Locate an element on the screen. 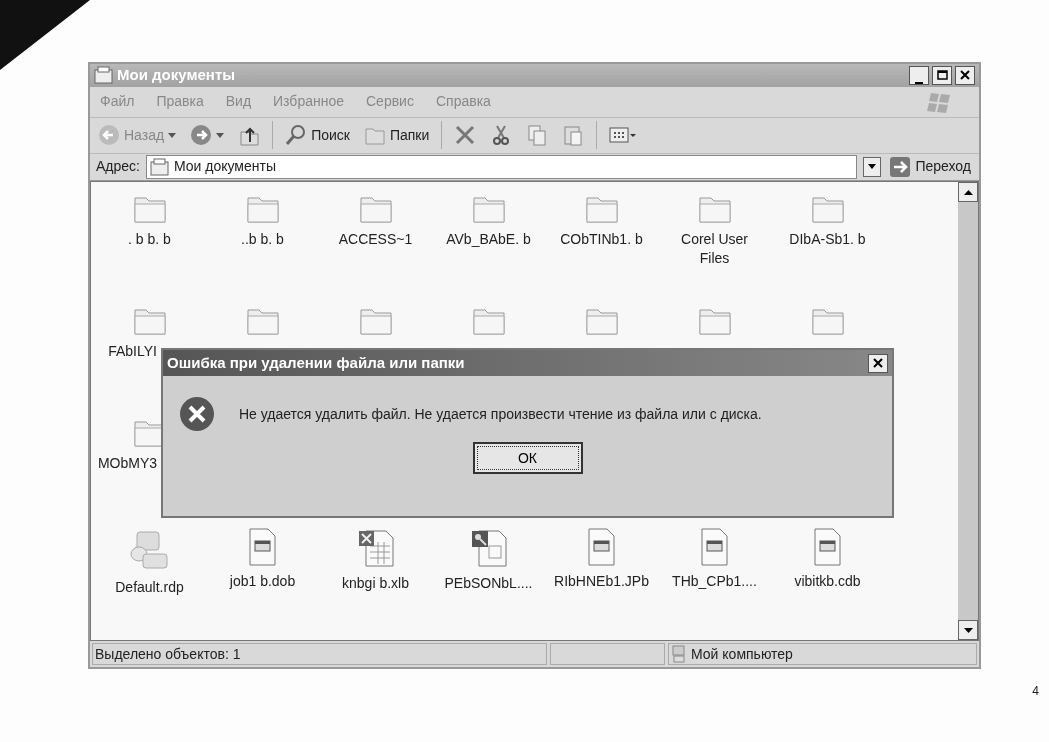 This screenshot has width=1049, height=742. forward-button is located at coordinates (207, 135).